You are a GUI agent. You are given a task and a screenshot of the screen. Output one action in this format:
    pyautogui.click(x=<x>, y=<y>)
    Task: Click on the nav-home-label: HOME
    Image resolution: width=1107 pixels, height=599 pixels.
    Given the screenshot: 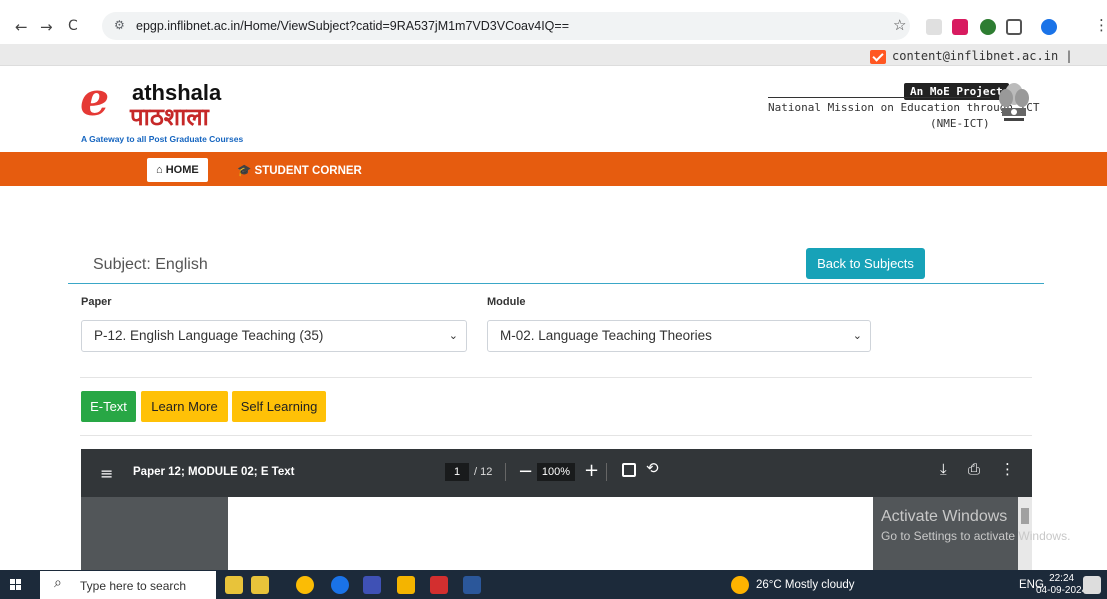 What is the action you would take?
    pyautogui.click(x=182, y=170)
    